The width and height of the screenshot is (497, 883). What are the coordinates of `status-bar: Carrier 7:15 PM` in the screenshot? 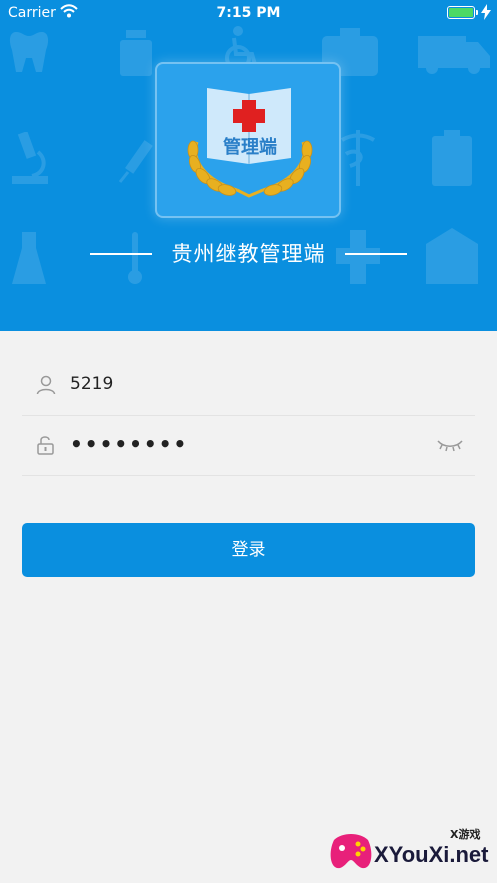 It's located at (248, 13).